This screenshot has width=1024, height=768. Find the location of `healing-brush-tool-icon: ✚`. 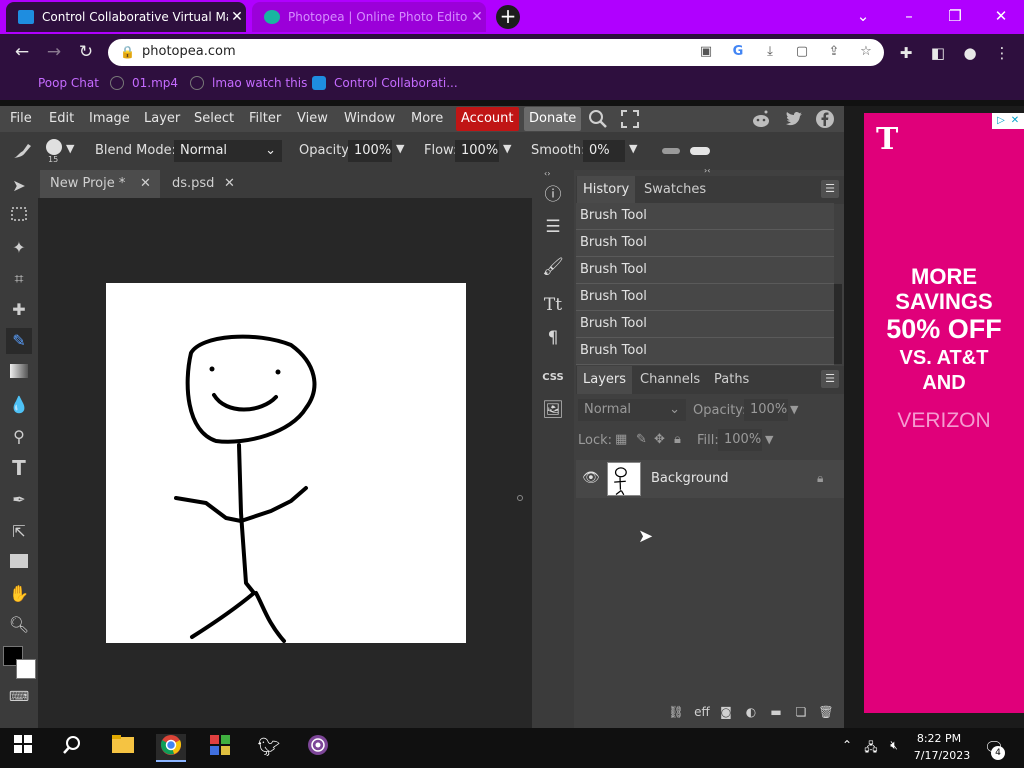

healing-brush-tool-icon: ✚ is located at coordinates (19, 310).